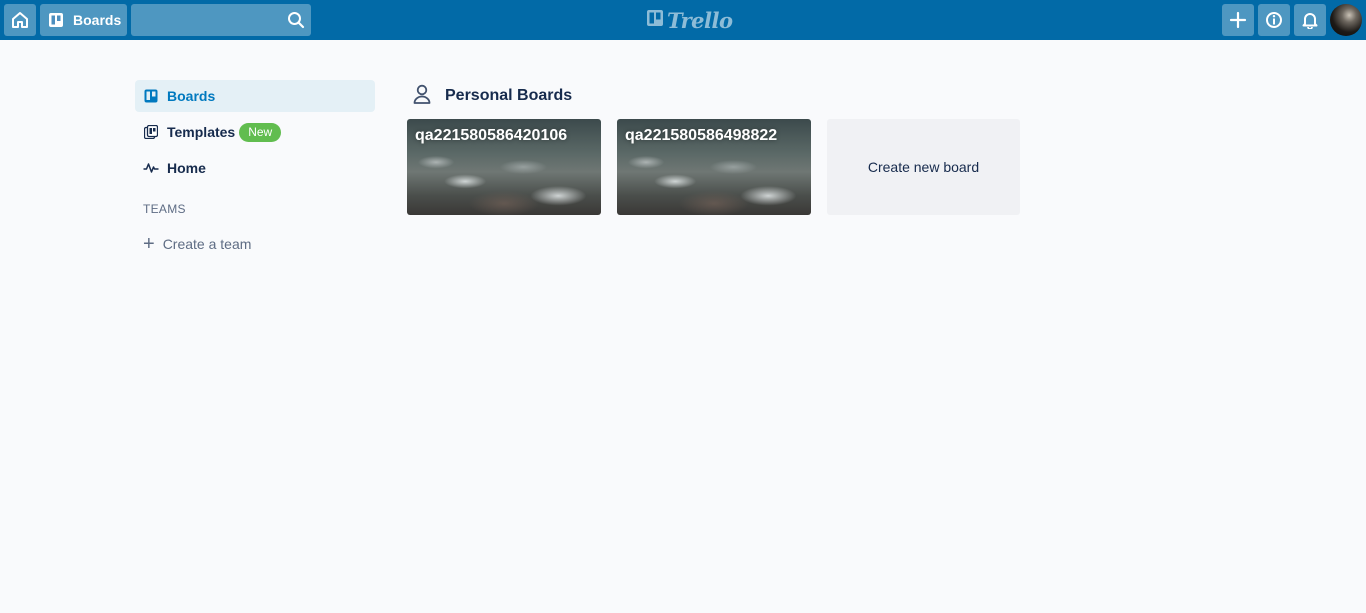 This screenshot has width=1366, height=613. What do you see at coordinates (97, 20) in the screenshot?
I see `boards-button-label: Boards` at bounding box center [97, 20].